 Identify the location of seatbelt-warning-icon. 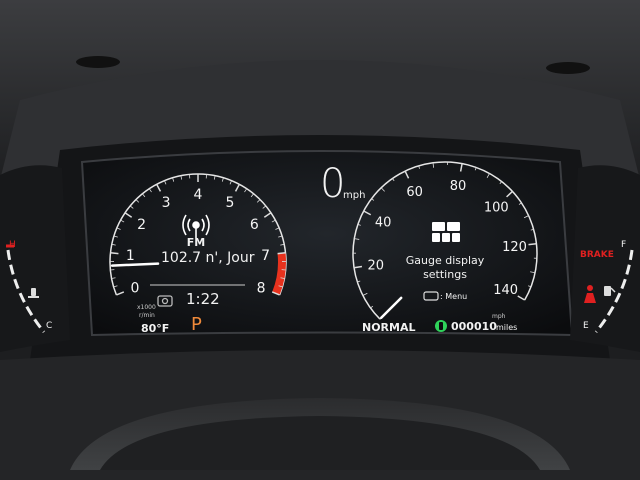
(590, 294).